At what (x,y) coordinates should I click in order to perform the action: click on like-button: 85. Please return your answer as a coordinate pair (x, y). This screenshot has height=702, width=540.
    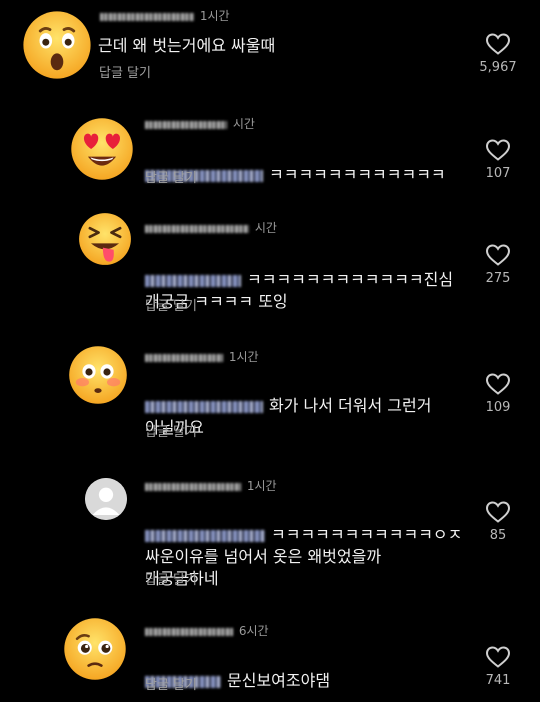
    Looking at the image, I should click on (498, 522).